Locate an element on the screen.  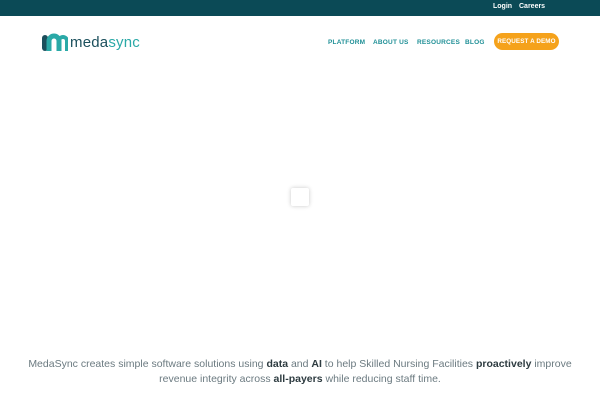
tagline-bold-ai: AI is located at coordinates (316, 364).